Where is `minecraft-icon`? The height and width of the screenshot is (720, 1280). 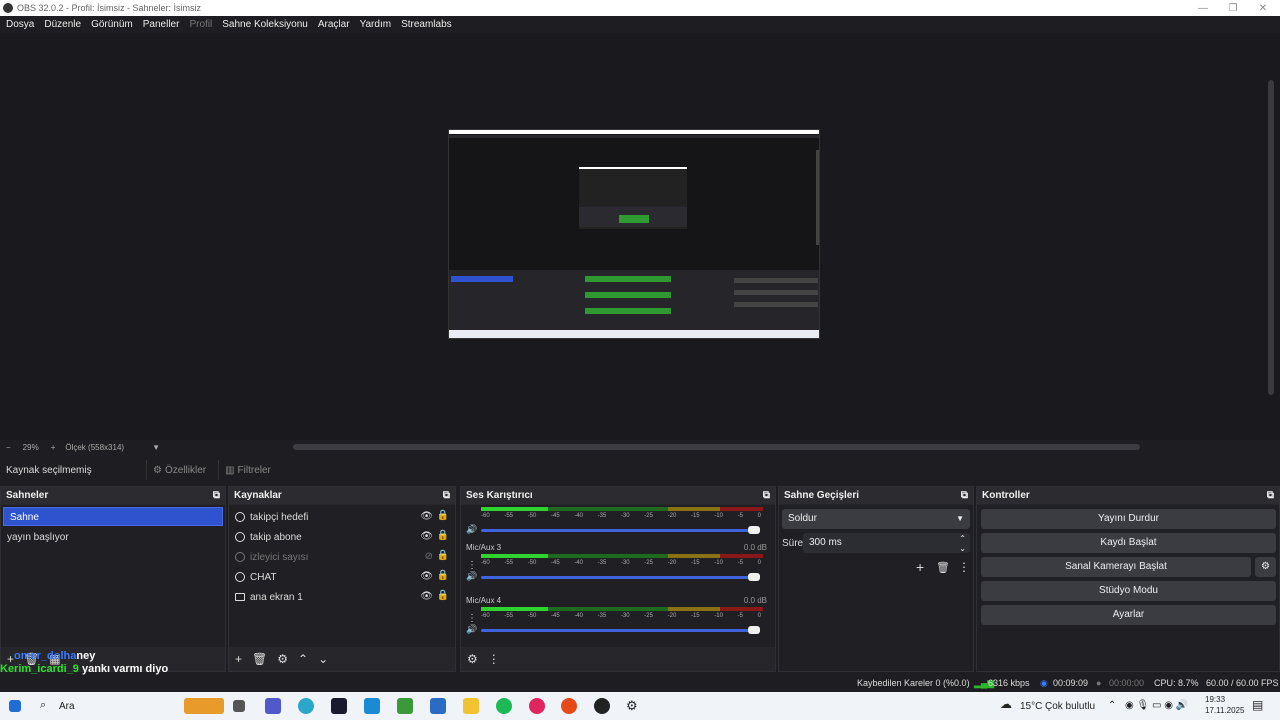
minecraft-icon is located at coordinates (405, 706).